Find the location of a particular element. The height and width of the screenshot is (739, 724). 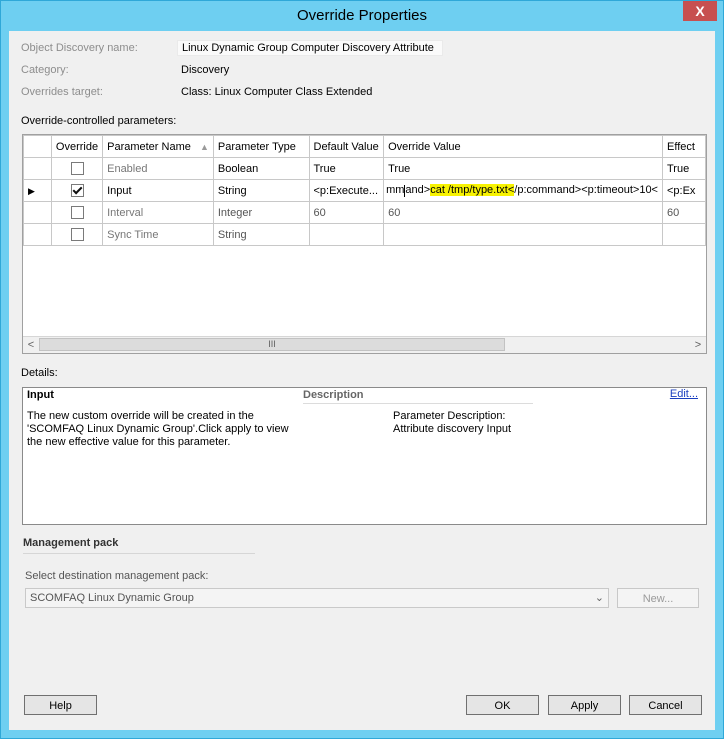

horizontal-scrollbar: < III > is located at coordinates (364, 344).